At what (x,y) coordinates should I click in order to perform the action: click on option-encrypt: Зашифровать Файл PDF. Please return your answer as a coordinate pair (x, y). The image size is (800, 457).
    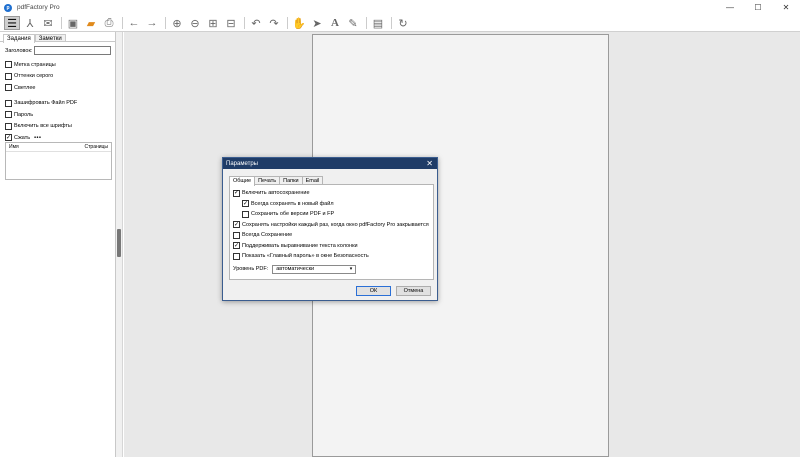
    Looking at the image, I should click on (60, 104).